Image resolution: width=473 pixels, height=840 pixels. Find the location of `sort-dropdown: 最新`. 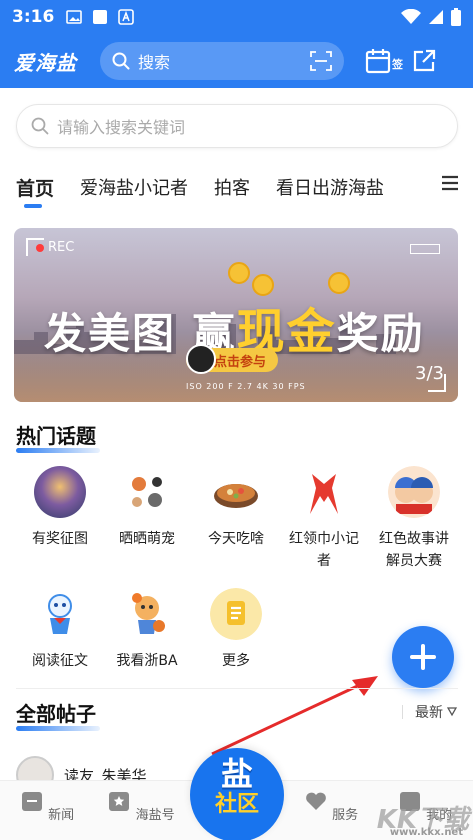

sort-dropdown: 最新 is located at coordinates (429, 712).